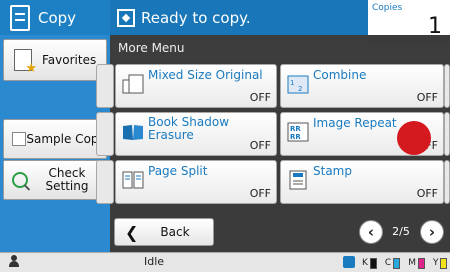 This screenshot has height=272, width=450. What do you see at coordinates (412, 263) in the screenshot?
I see `toner-label: M` at bounding box center [412, 263].